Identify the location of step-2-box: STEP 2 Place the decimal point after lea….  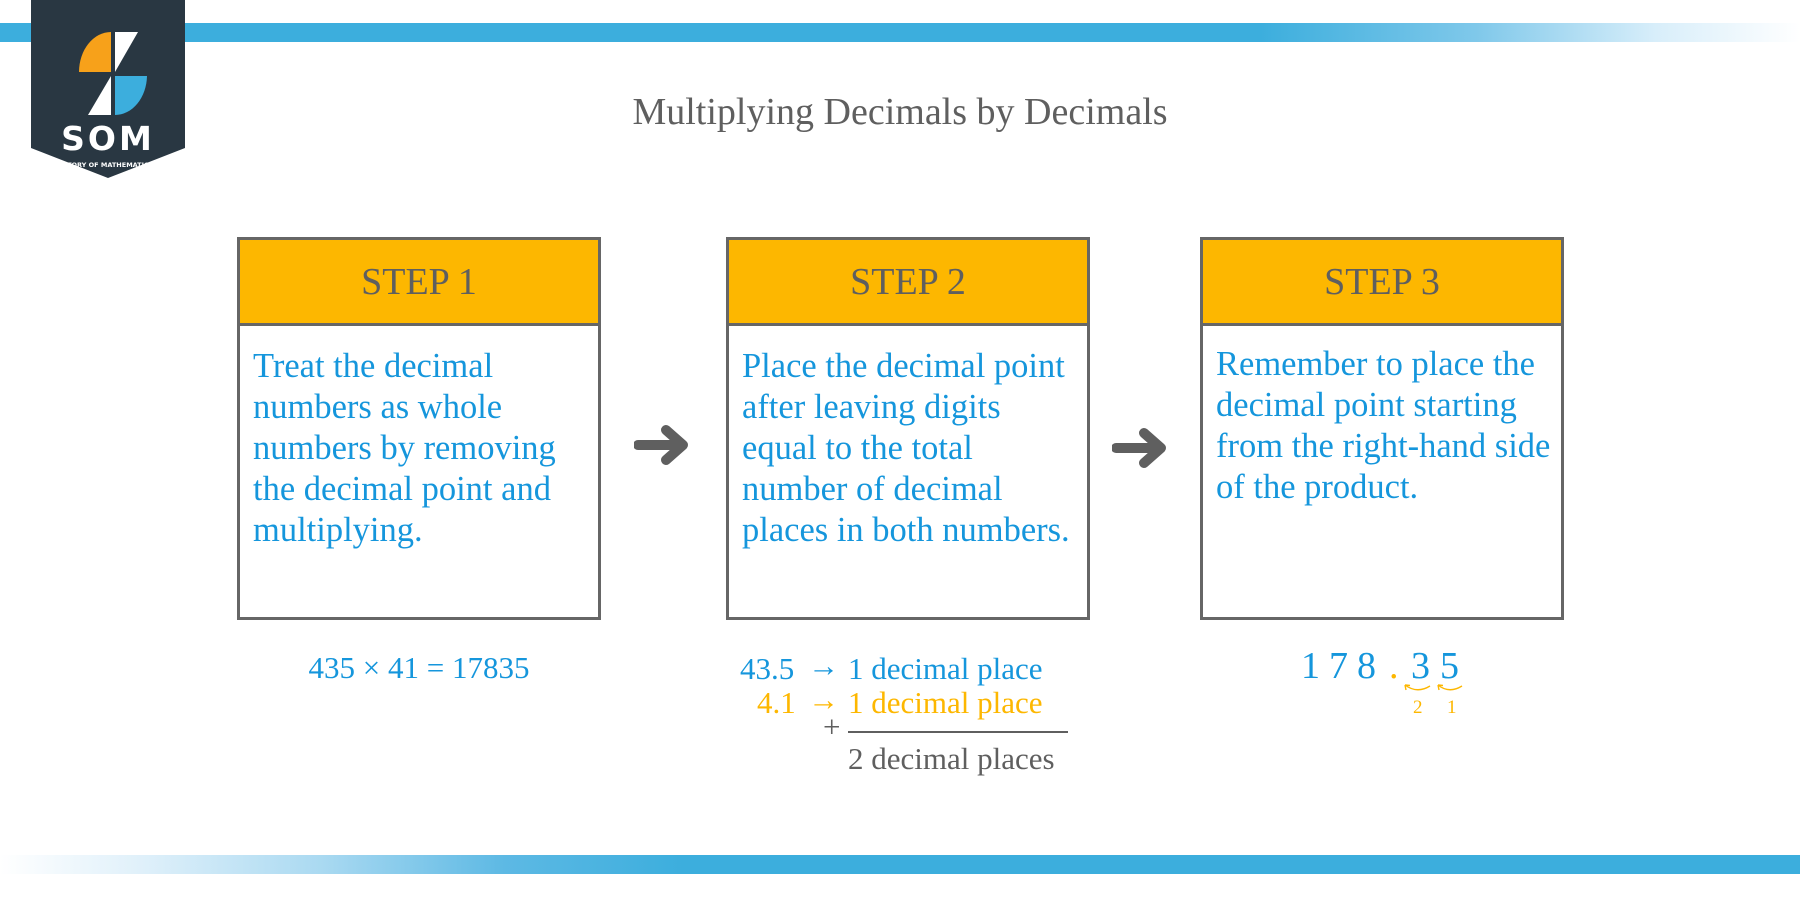
(908, 428).